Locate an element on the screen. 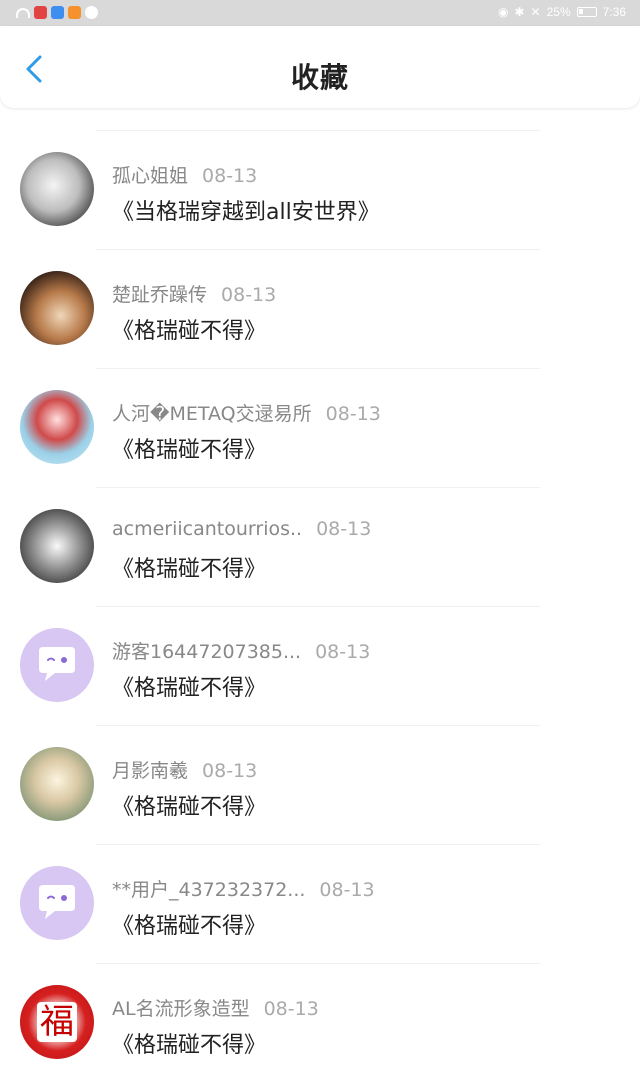 This screenshot has width=640, height=1066. user-name: AL名流形象造型 is located at coordinates (181, 1009).